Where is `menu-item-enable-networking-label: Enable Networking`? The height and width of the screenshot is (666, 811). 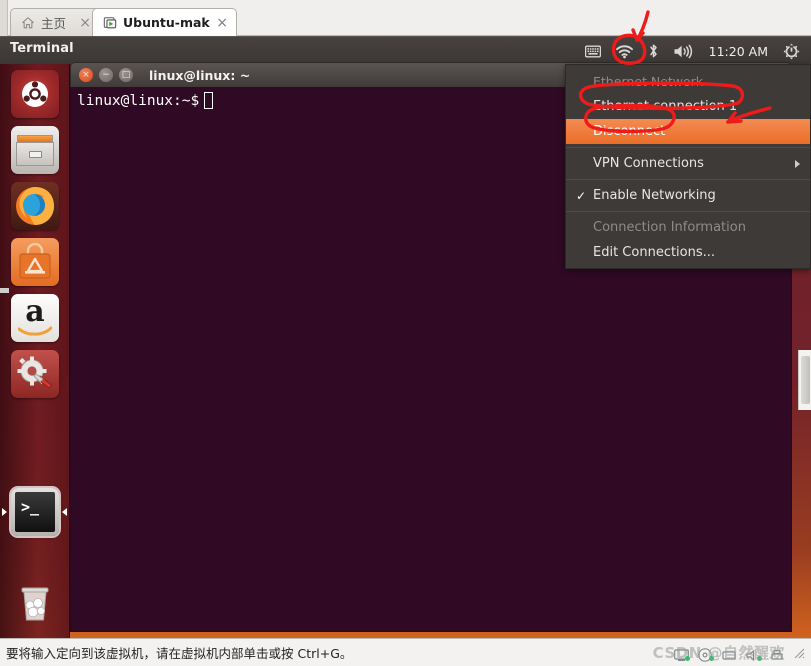 menu-item-enable-networking-label: Enable Networking is located at coordinates (654, 195).